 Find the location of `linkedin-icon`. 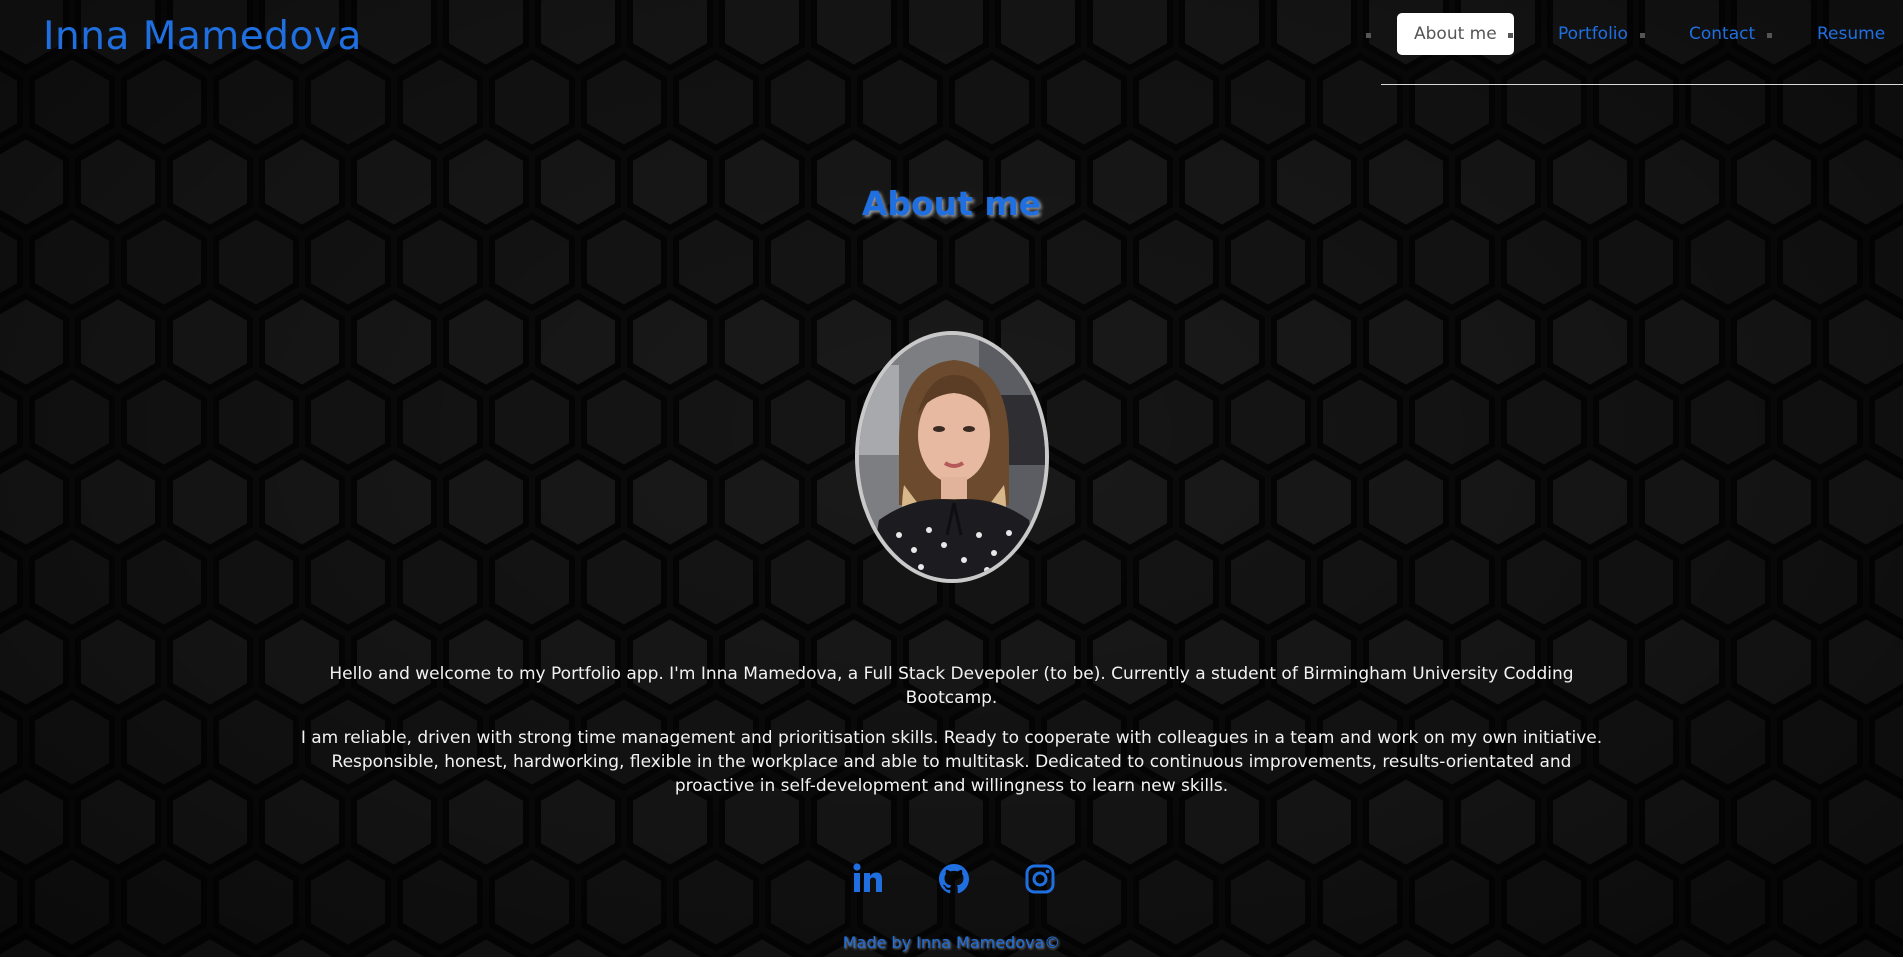

linkedin-icon is located at coordinates (868, 879).